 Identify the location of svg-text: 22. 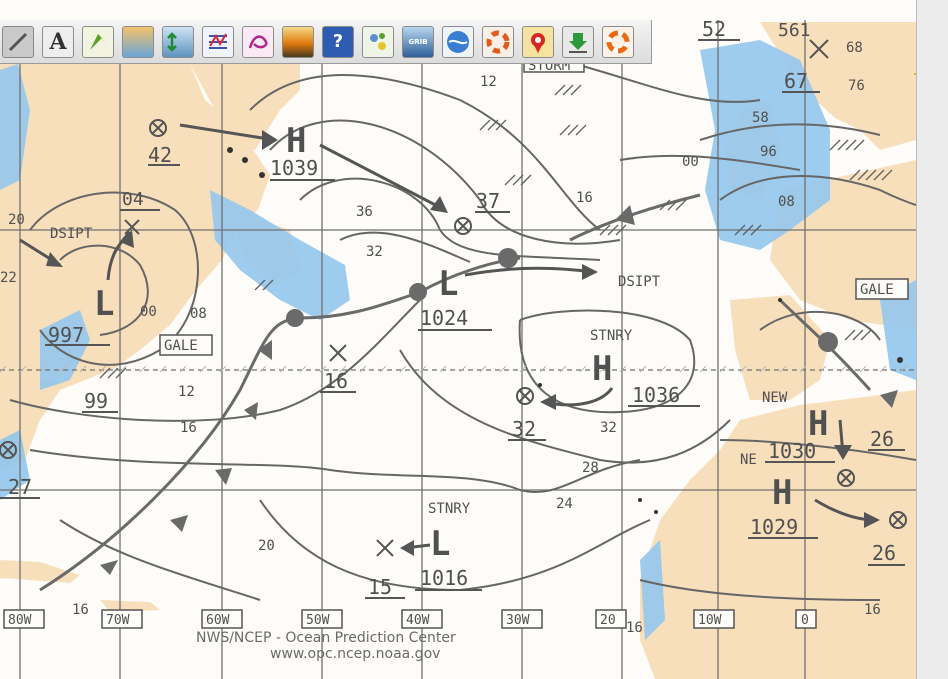
(8, 278).